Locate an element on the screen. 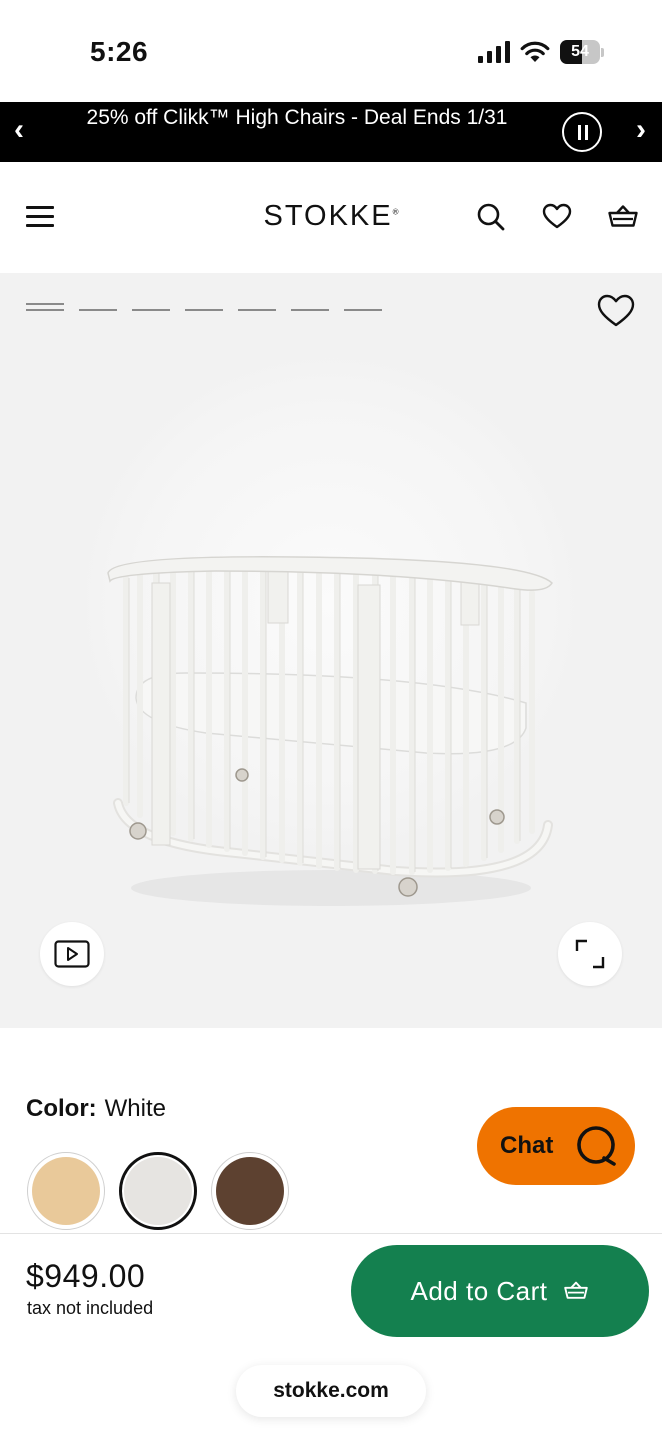 Image resolution: width=662 pixels, height=1440 pixels. color-swatch-natural is located at coordinates (66, 1191).